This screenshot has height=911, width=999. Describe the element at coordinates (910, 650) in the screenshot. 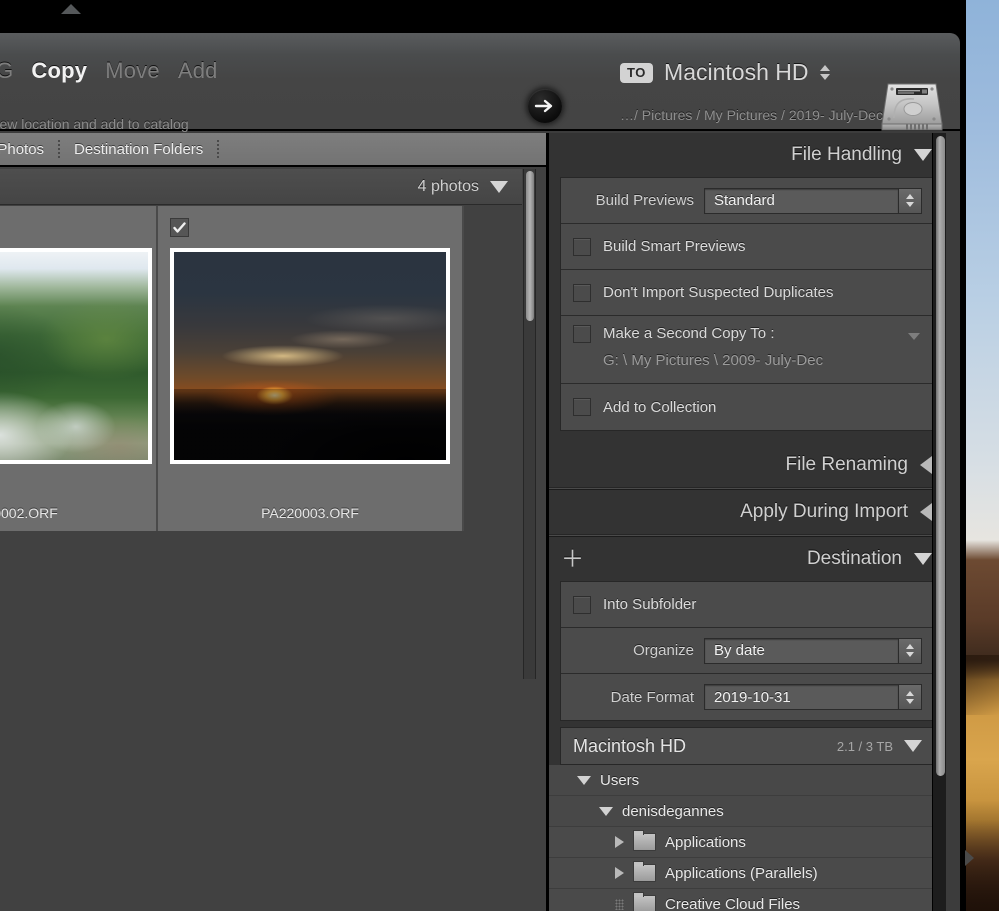

I see `organize-stepper-icon` at that location.